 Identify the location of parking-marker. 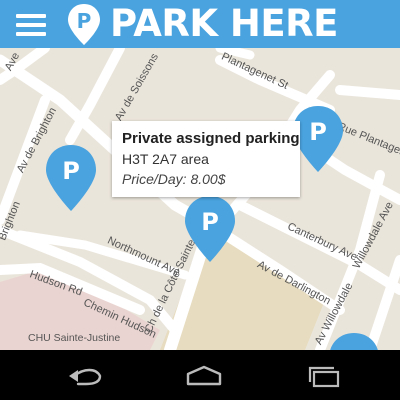
(354, 340).